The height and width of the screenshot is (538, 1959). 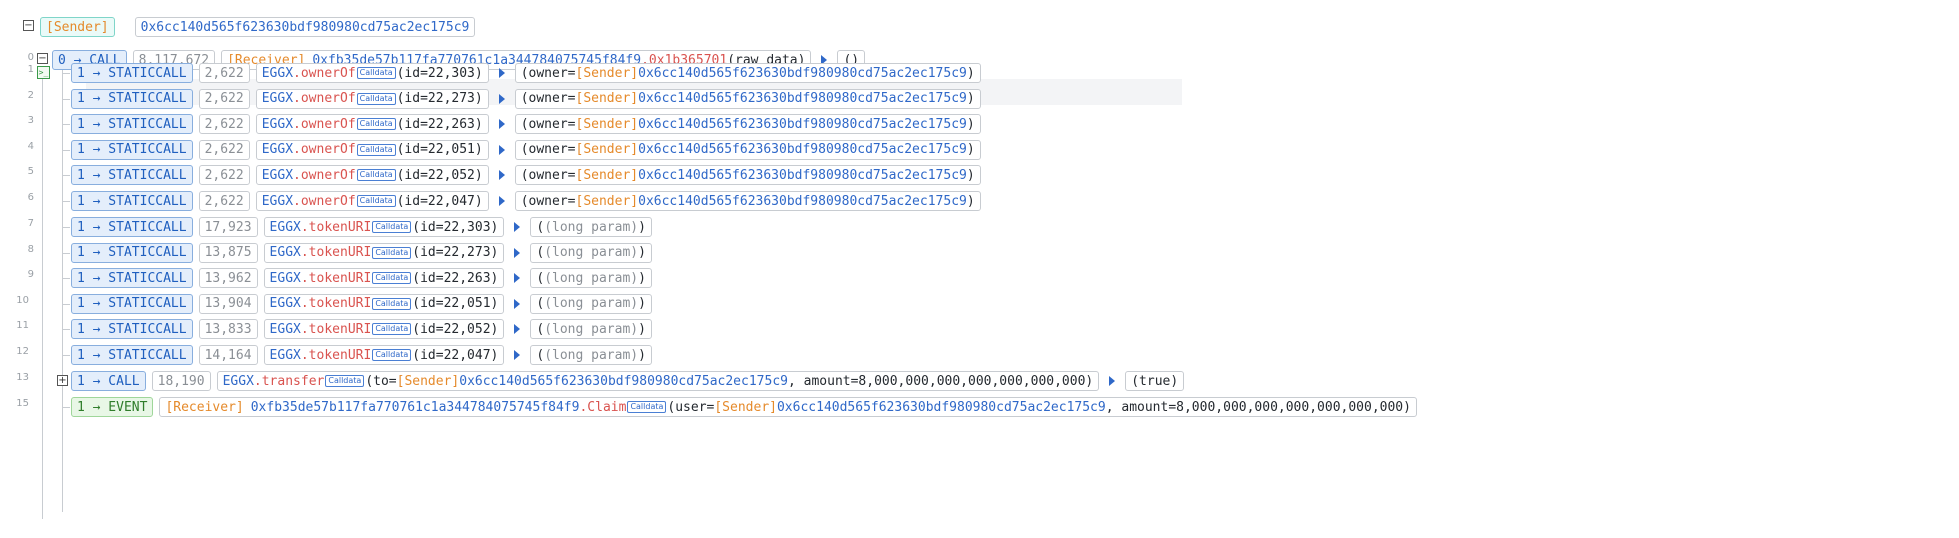 I want to click on call-args: (id=22,263), so click(x=455, y=278).